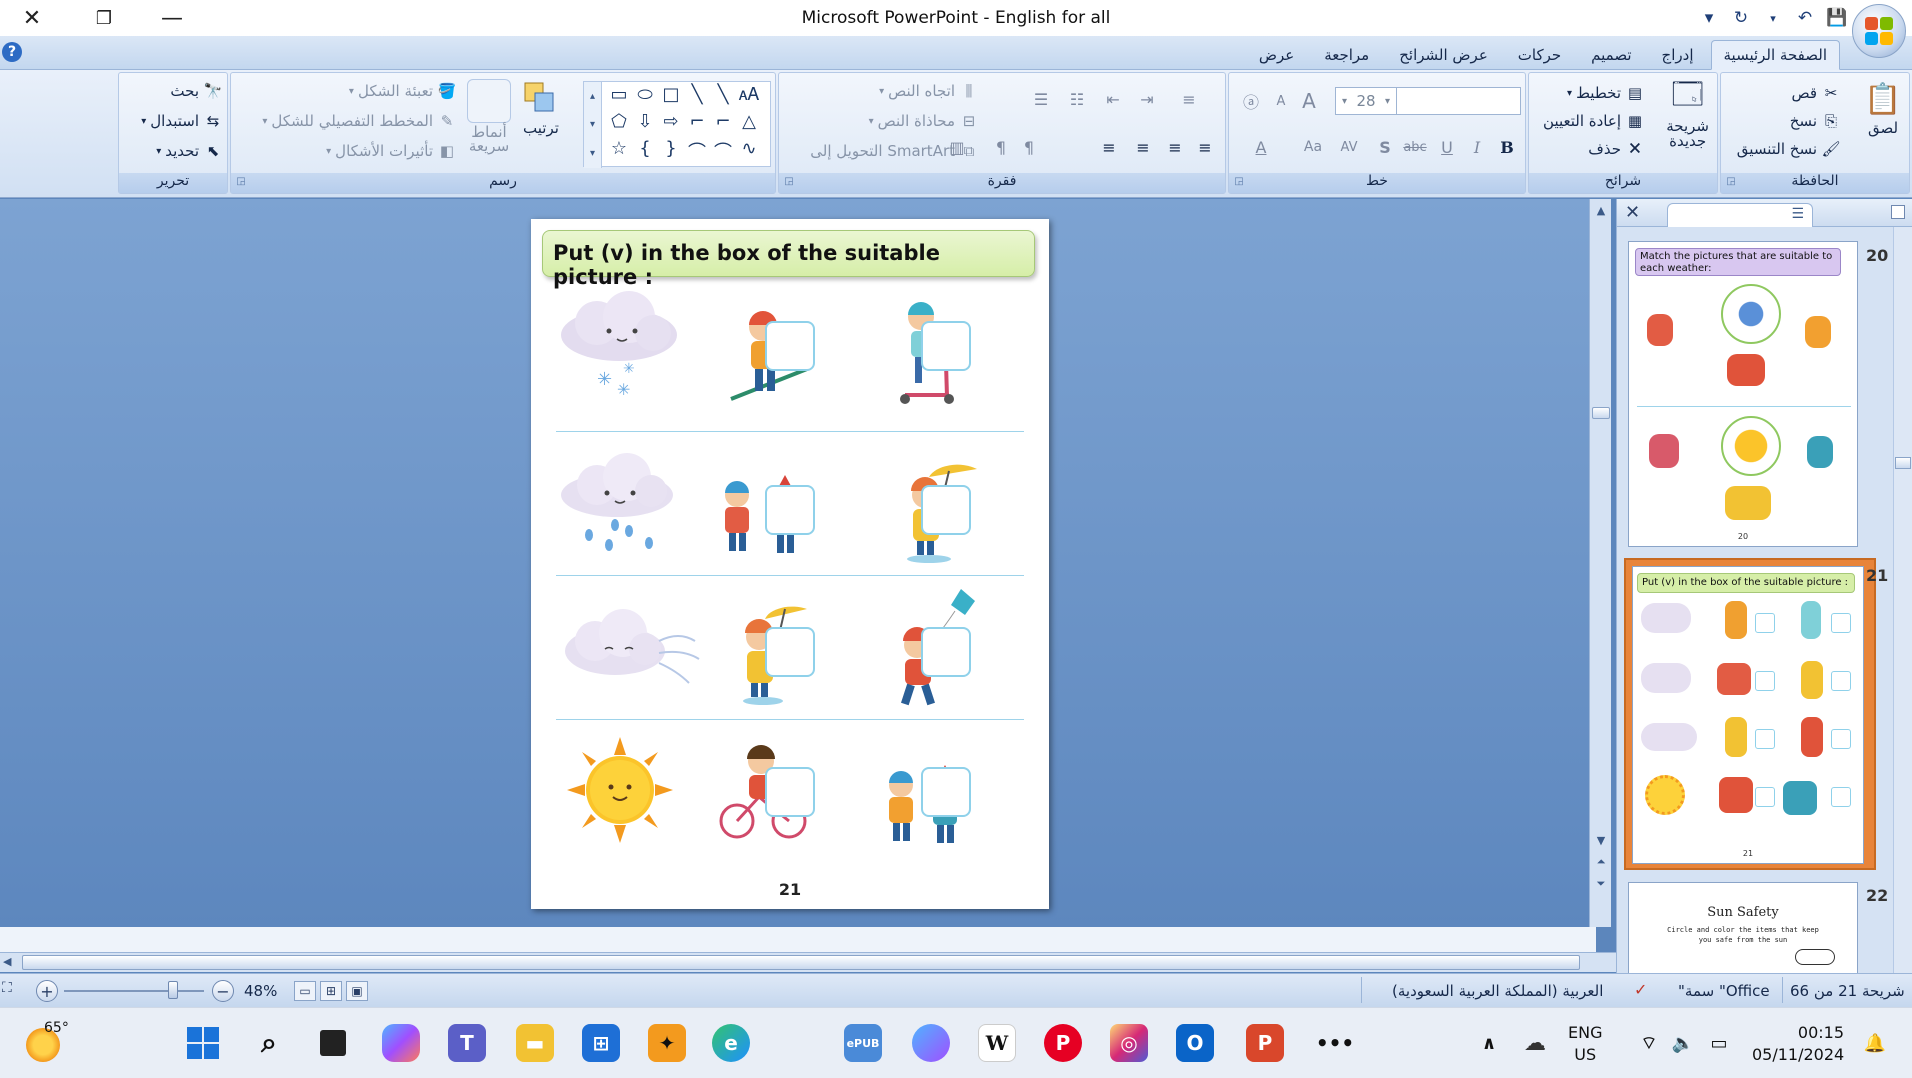  Describe the element at coordinates (619, 124) in the screenshot. I see `pentagon-icon: ⬠` at that location.